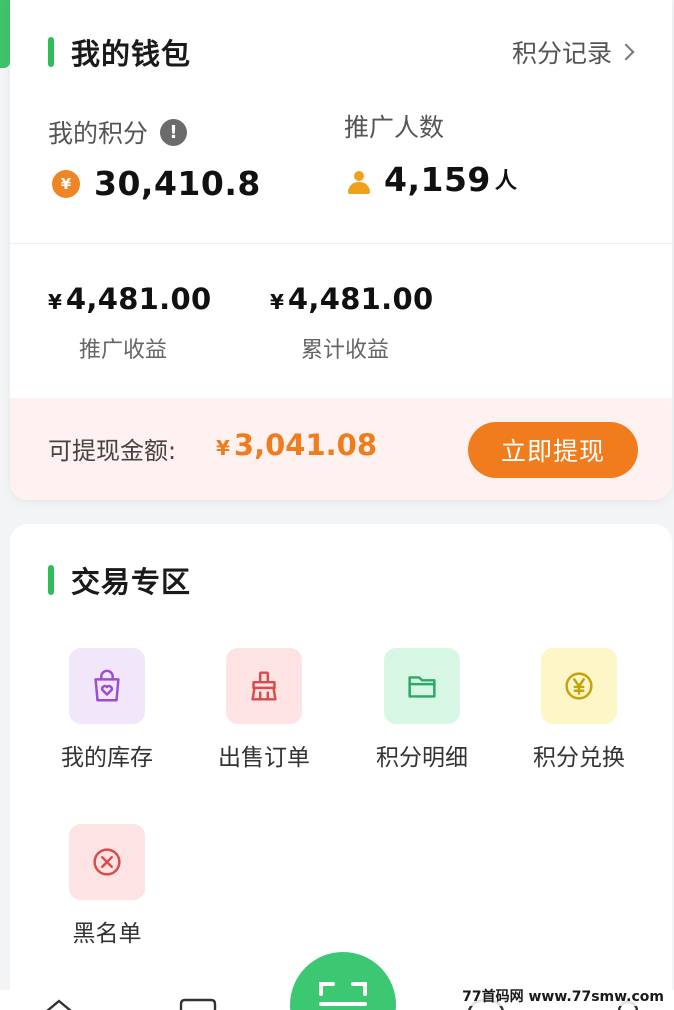  What do you see at coordinates (264, 686) in the screenshot?
I see `broom-icon` at bounding box center [264, 686].